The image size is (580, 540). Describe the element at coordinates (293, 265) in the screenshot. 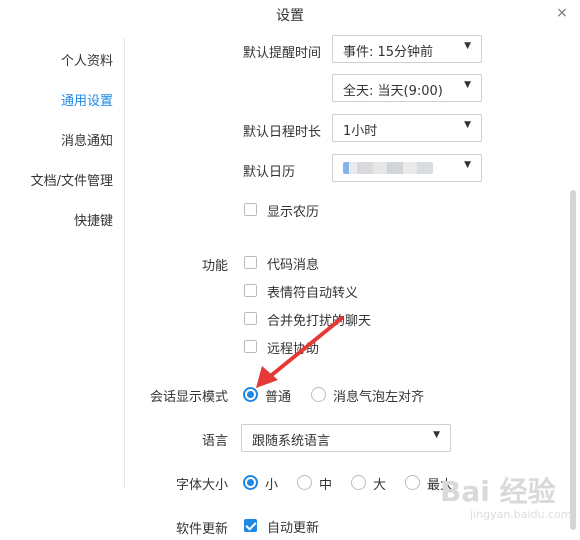

I see `feature-code-message-label: 代码消息` at that location.